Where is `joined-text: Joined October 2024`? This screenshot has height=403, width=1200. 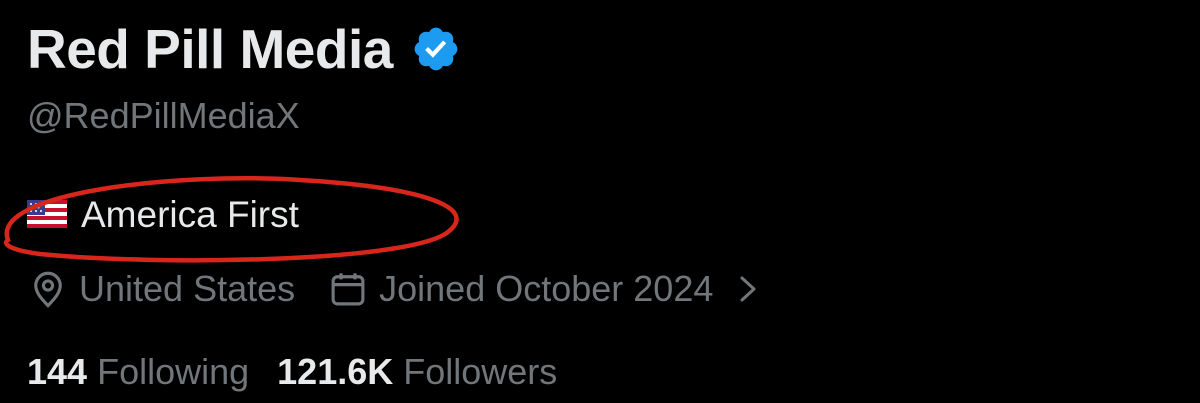
joined-text: Joined October 2024 is located at coordinates (546, 288).